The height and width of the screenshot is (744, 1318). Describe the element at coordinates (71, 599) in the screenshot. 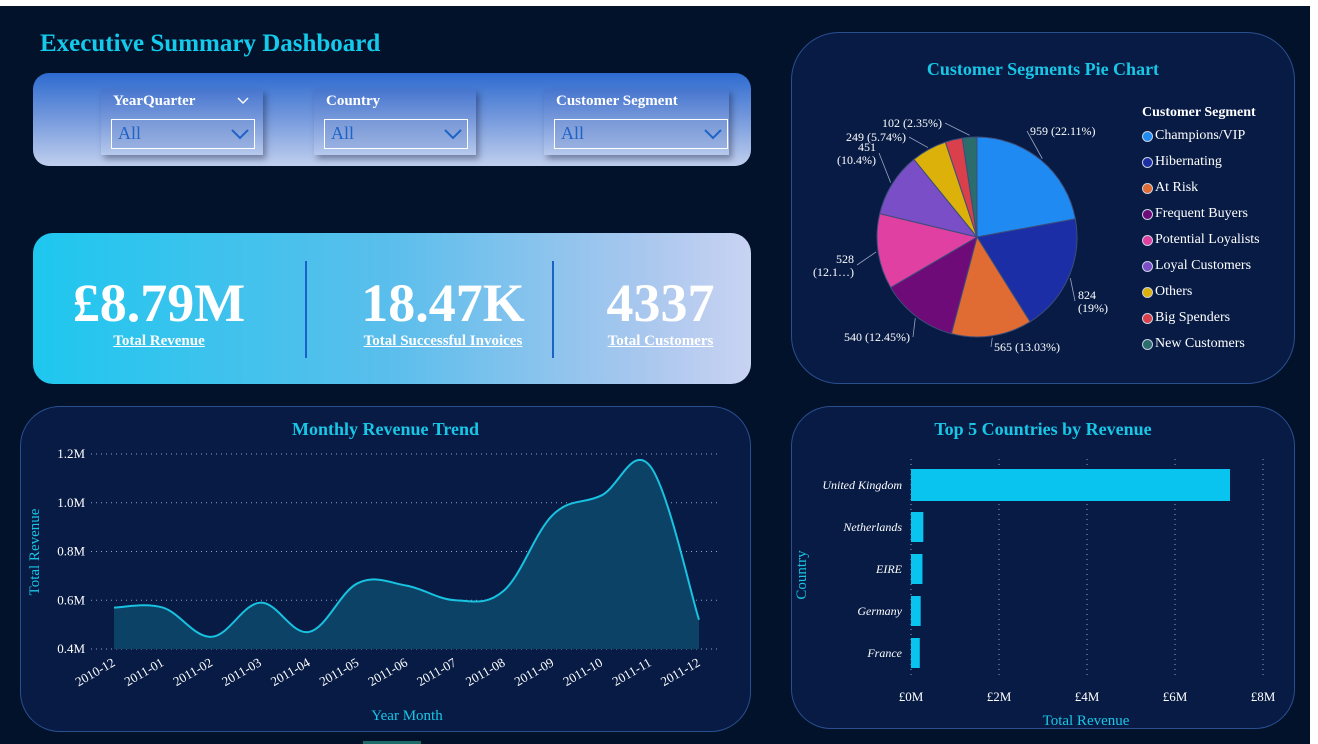

I see `y-tick-label: 0.6M` at that location.